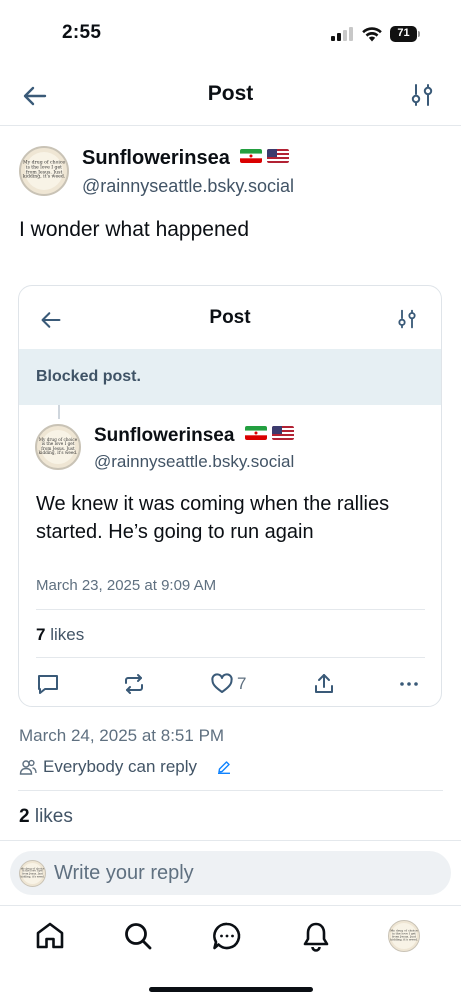 Image resolution: width=461 pixels, height=1000 pixels. I want to click on embedded-post-header: Post, so click(230, 317).